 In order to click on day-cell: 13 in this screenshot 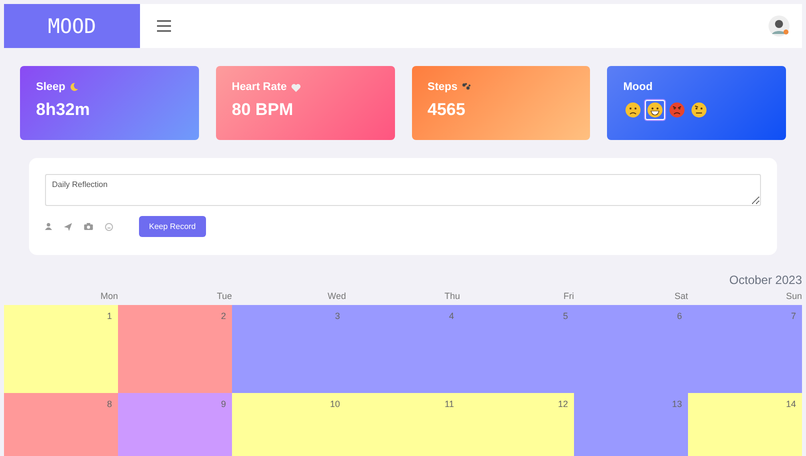, I will do `click(631, 424)`.